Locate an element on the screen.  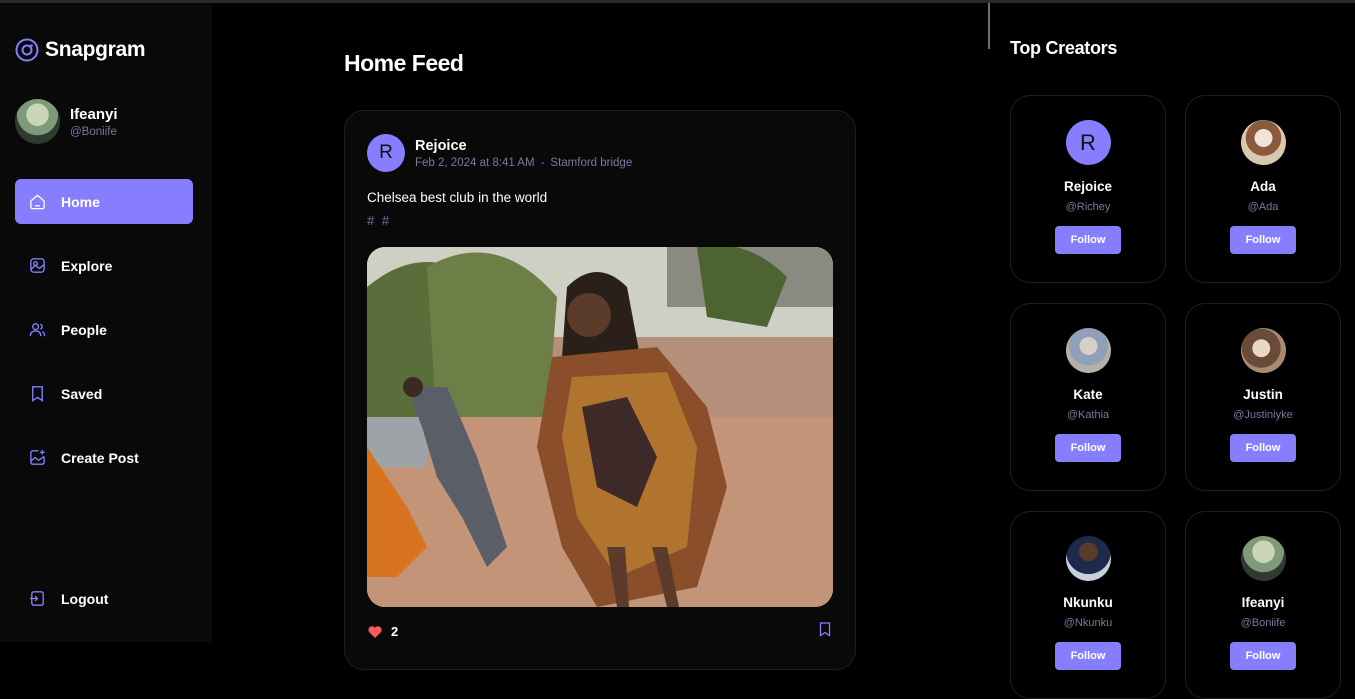
nav-label: Home is located at coordinates (80, 201).